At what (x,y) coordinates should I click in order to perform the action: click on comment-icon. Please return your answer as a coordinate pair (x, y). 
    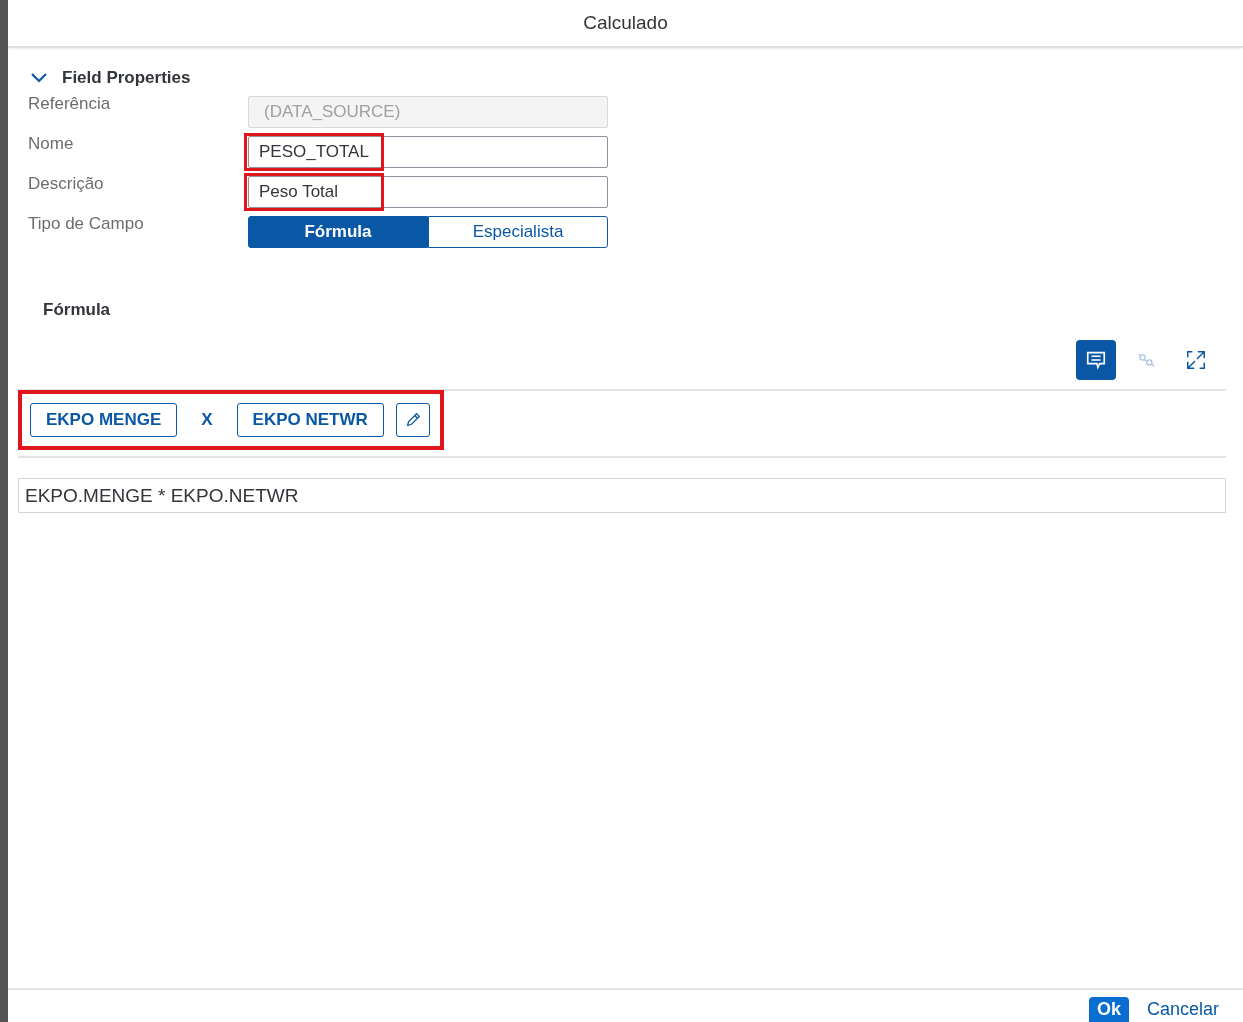
    Looking at the image, I should click on (1096, 360).